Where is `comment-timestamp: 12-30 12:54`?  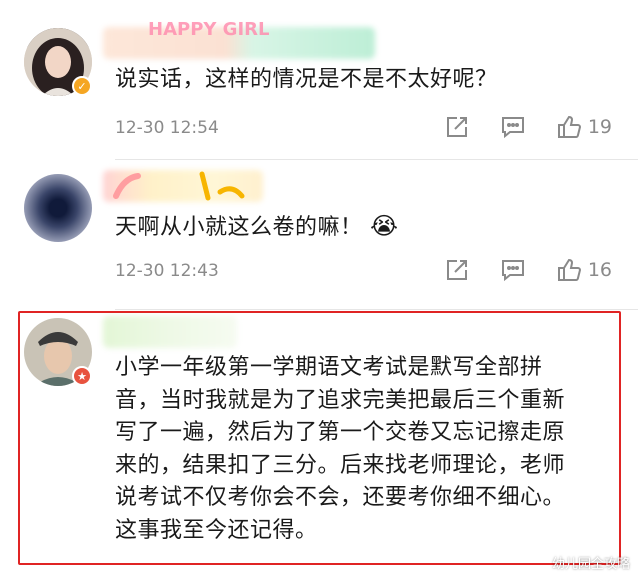 comment-timestamp: 12-30 12:54 is located at coordinates (167, 128).